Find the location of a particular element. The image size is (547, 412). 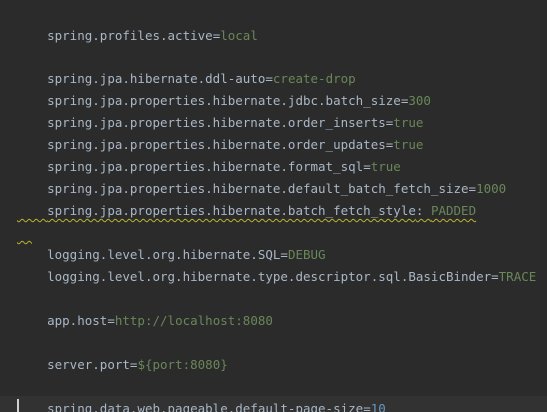

property-value: 10 is located at coordinates (378, 406).